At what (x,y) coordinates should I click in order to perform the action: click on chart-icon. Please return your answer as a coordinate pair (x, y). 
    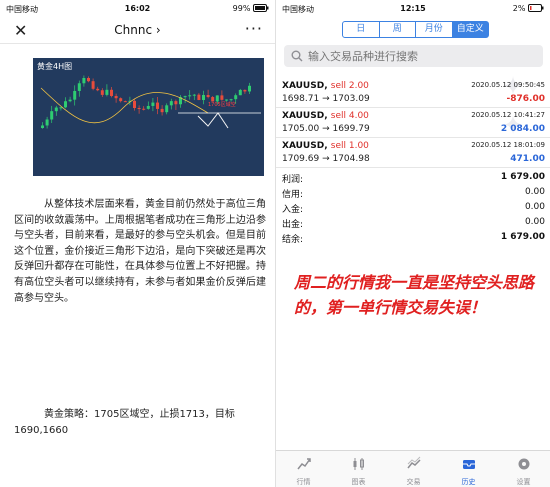
    Looking at the image, I should click on (358, 464).